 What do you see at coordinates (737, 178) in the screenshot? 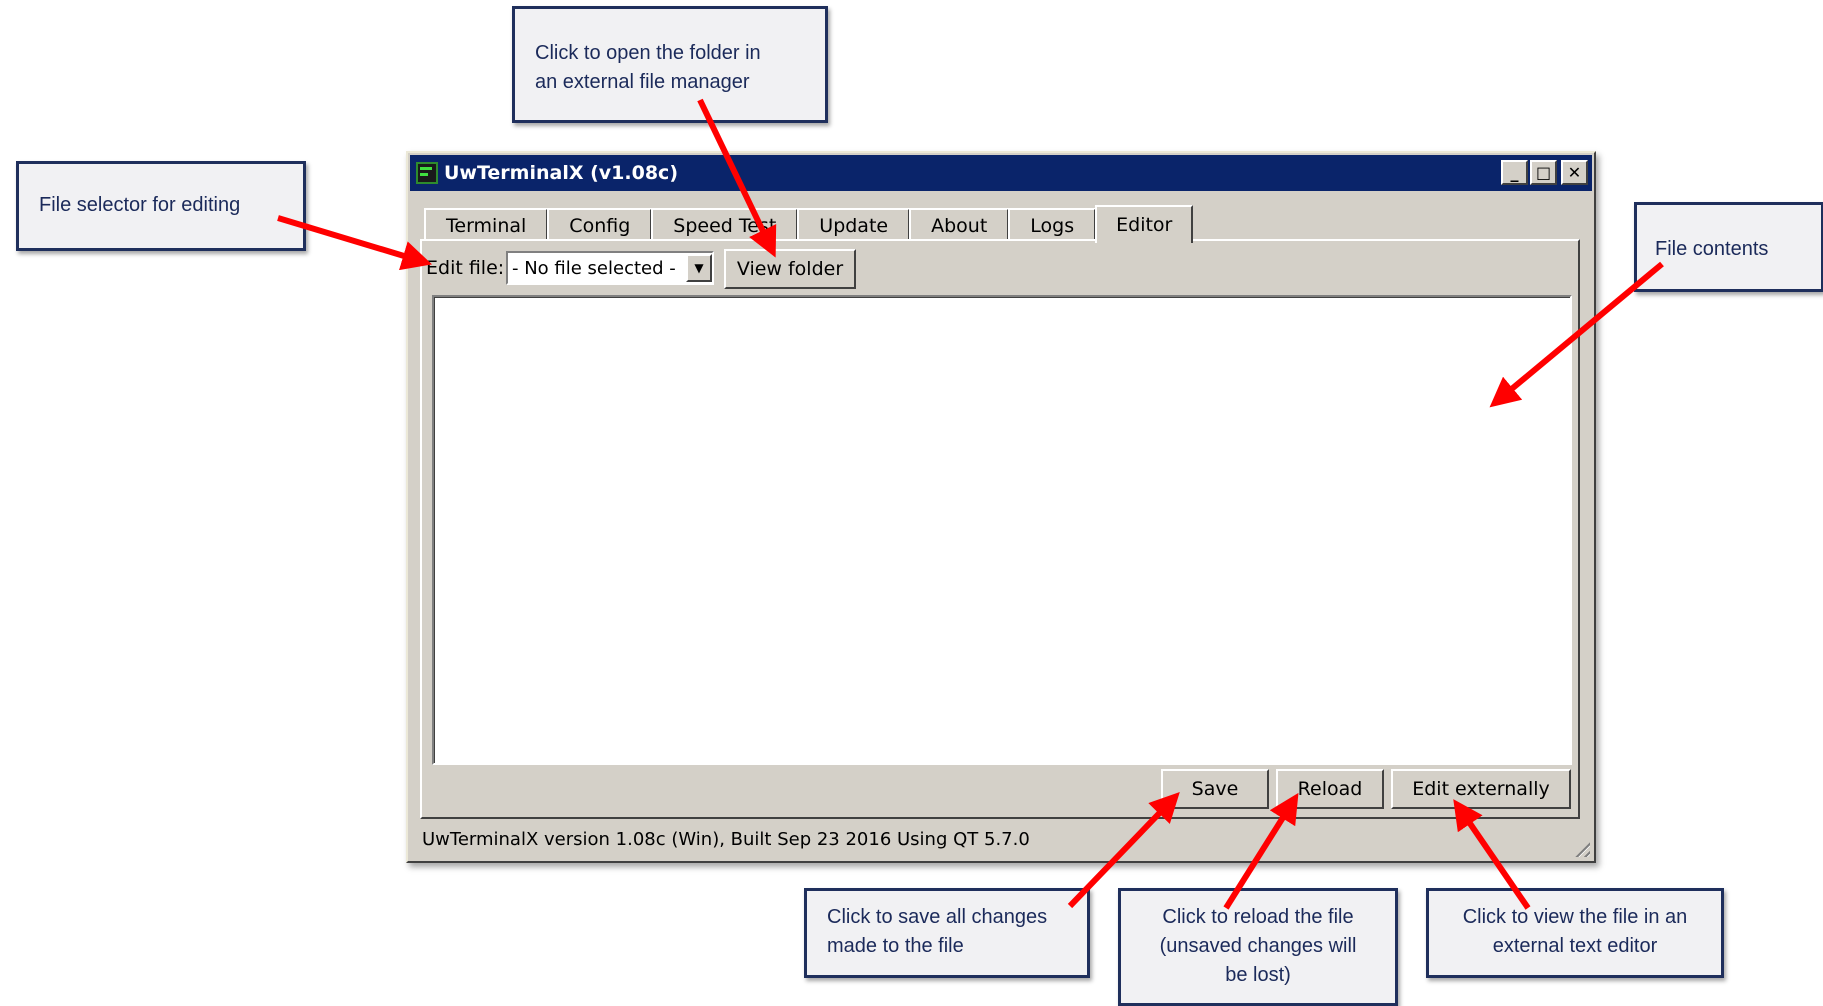
I see `arrow-view-folder` at bounding box center [737, 178].